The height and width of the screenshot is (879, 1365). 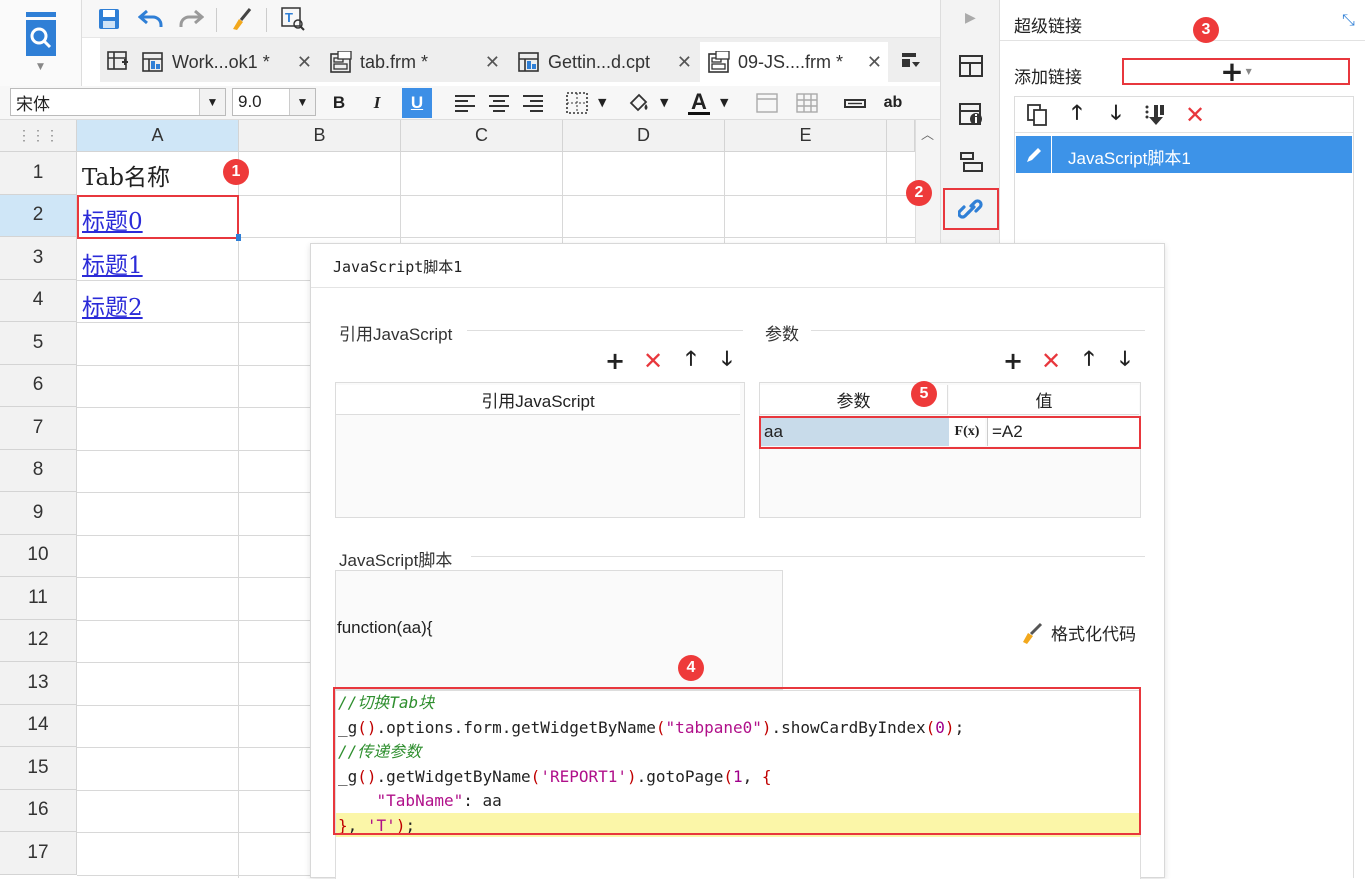 I want to click on add-link-label: 添加链接, so click(x=1048, y=77).